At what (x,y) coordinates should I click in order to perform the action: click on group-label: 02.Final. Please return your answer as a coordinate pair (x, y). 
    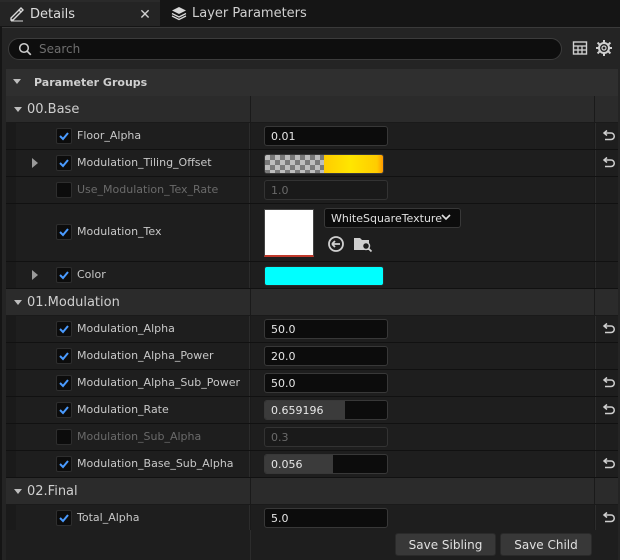
    Looking at the image, I should click on (52, 491).